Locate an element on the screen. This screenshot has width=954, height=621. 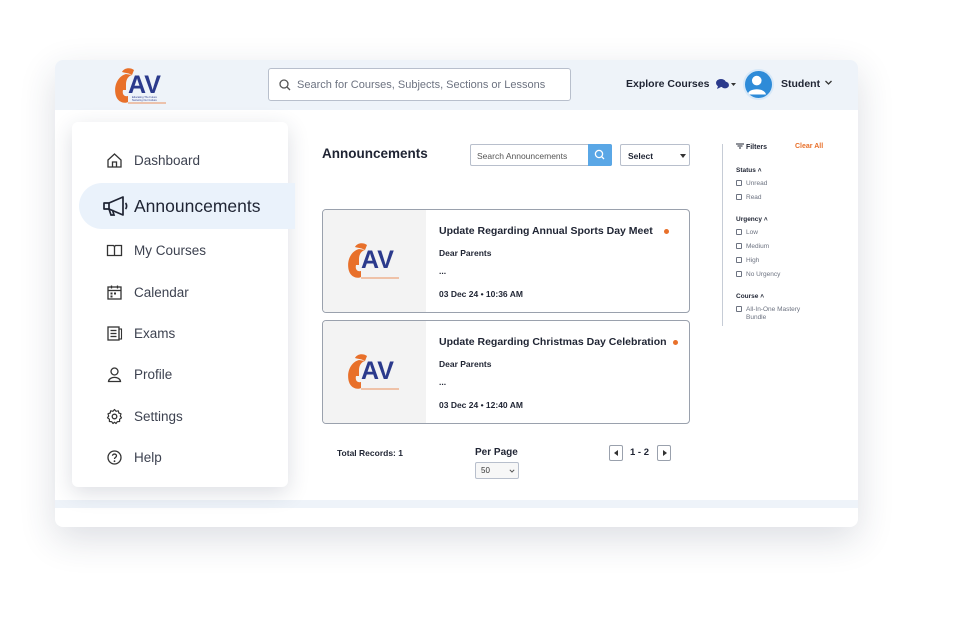
next-page-button is located at coordinates (664, 453).